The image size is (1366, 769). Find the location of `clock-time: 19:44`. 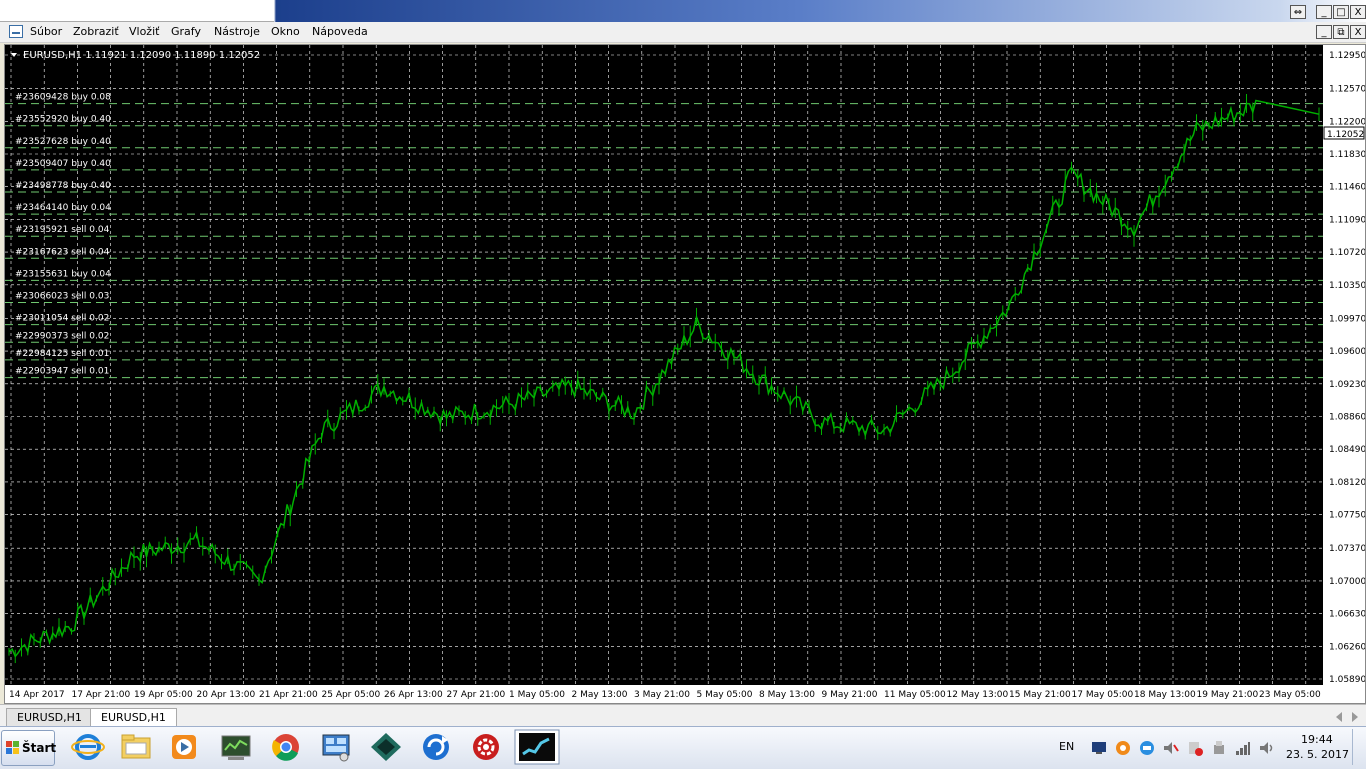

clock-time: 19:44 is located at coordinates (1317, 739).